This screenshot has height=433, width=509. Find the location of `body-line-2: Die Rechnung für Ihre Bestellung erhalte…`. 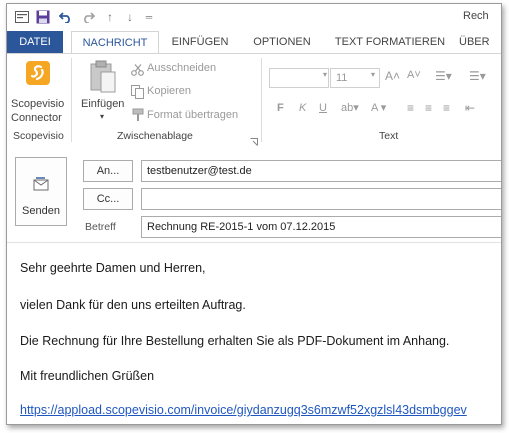

body-line-2: Die Rechnung für Ihre Bestellung erhalte… is located at coordinates (235, 341).